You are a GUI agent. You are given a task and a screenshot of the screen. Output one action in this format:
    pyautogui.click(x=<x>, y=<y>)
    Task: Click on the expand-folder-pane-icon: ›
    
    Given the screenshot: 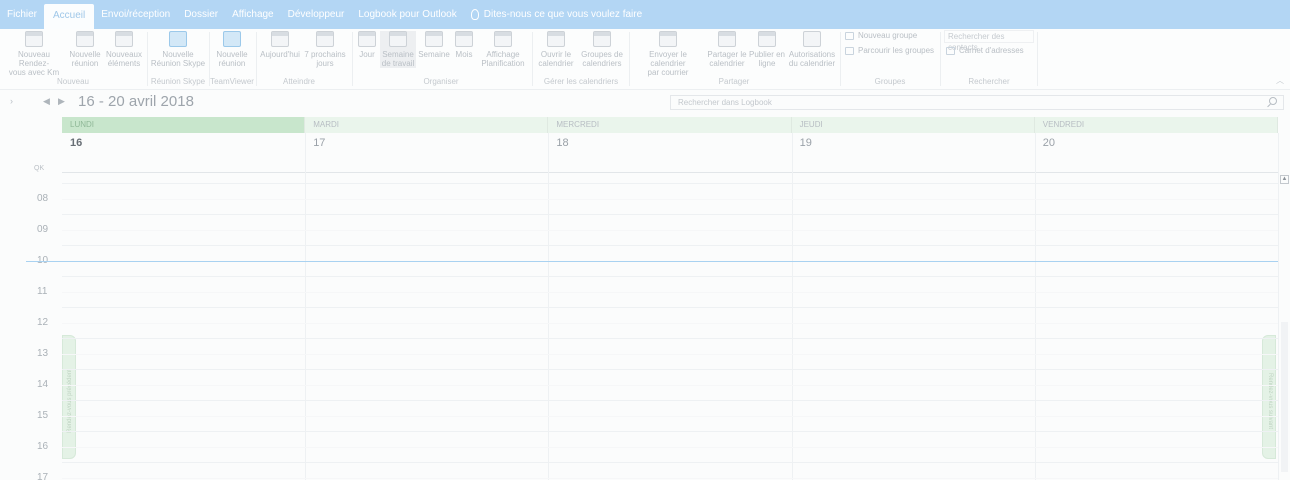 What is the action you would take?
    pyautogui.click(x=11, y=101)
    